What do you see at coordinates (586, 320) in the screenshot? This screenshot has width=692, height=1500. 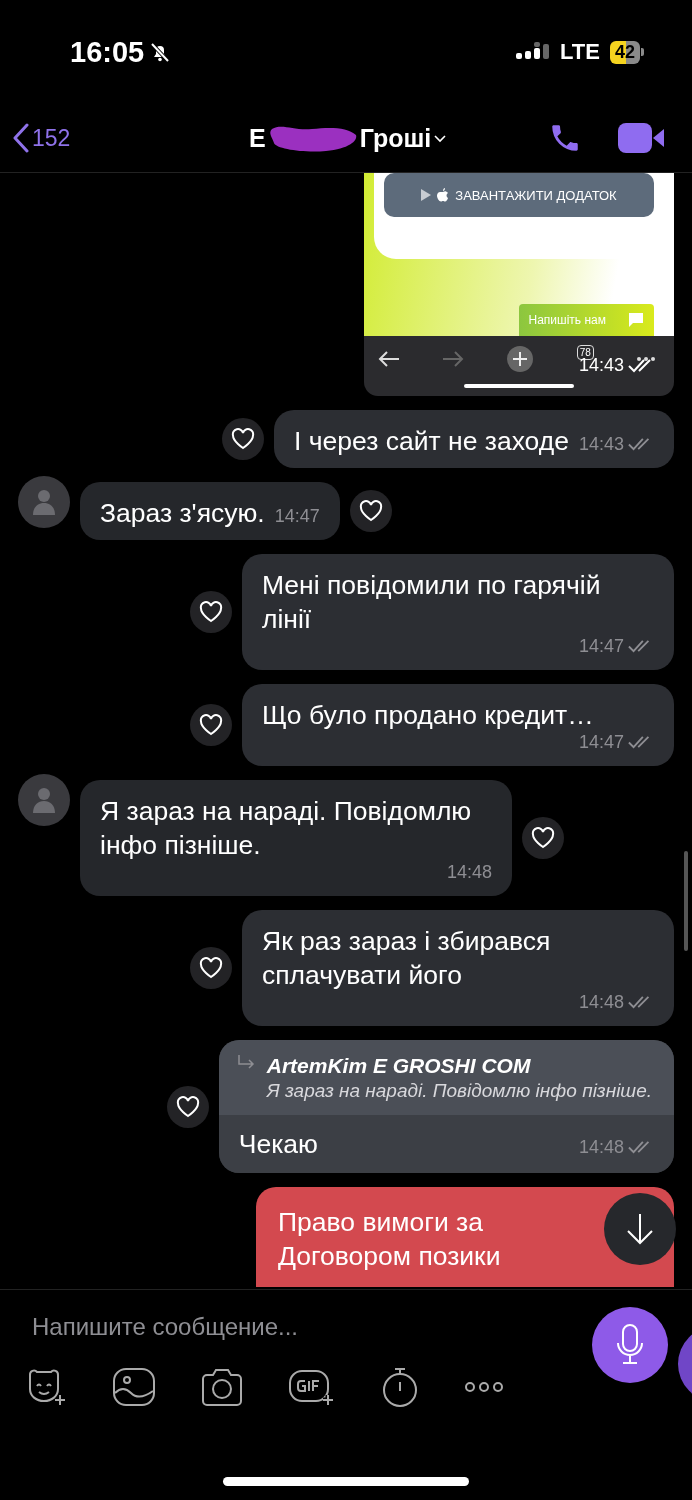 I see `chat-chip: Напишіть нам` at bounding box center [586, 320].